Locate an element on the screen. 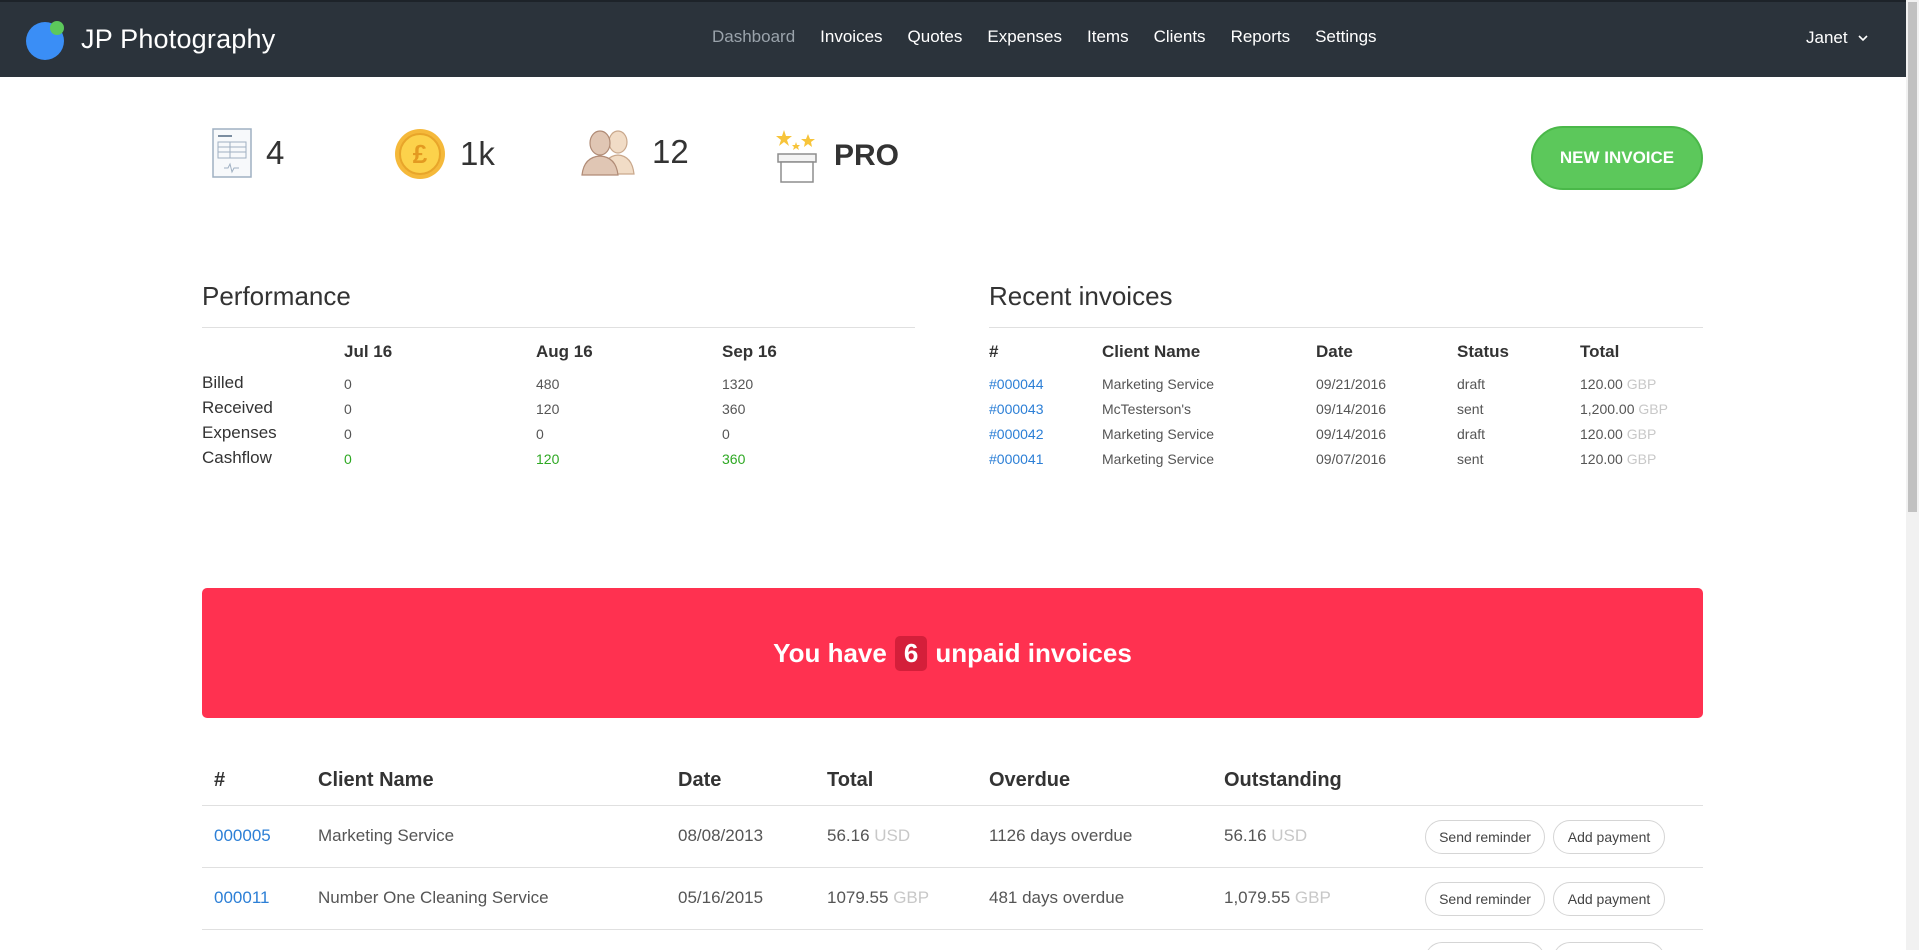 The image size is (1919, 950). brand-name: JP Photography is located at coordinates (178, 39).